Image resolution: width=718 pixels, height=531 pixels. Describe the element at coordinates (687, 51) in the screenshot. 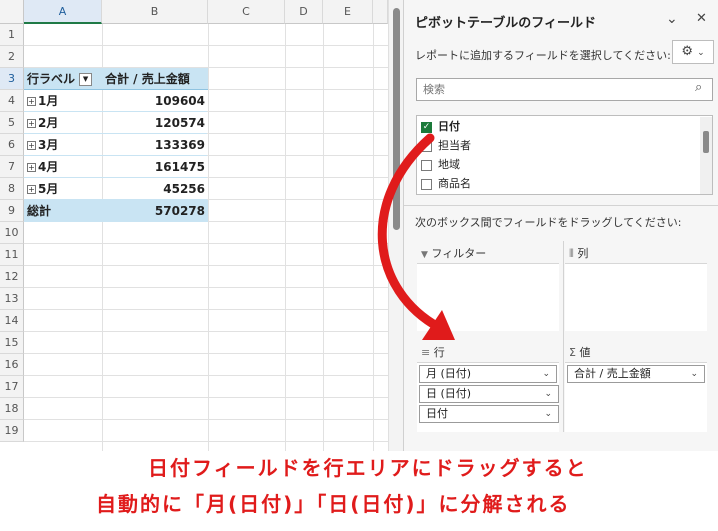

I see `gear-icon: ⚙` at that location.